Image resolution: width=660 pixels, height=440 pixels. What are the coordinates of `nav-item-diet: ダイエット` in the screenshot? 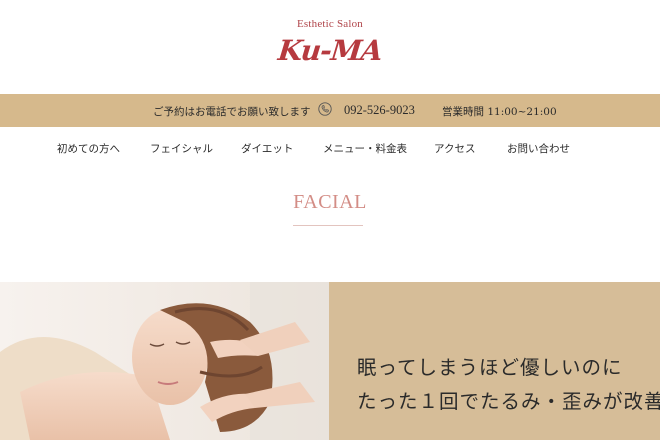 It's located at (267, 148).